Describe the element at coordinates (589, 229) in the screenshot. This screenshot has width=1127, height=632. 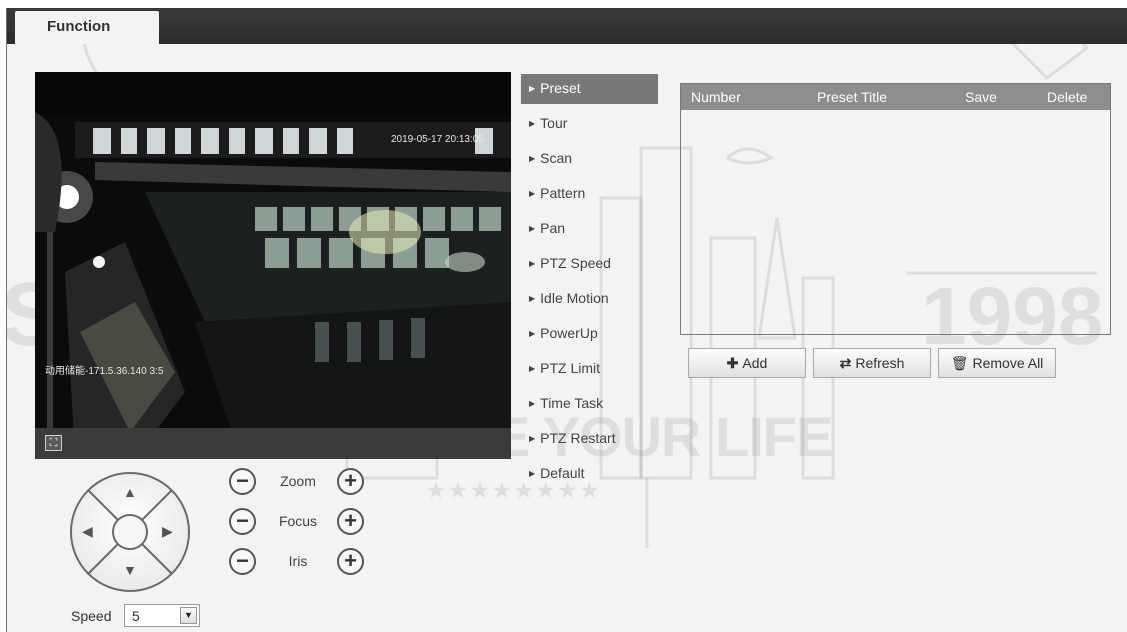
I see `menu-item-pan: ▶ Pan` at that location.